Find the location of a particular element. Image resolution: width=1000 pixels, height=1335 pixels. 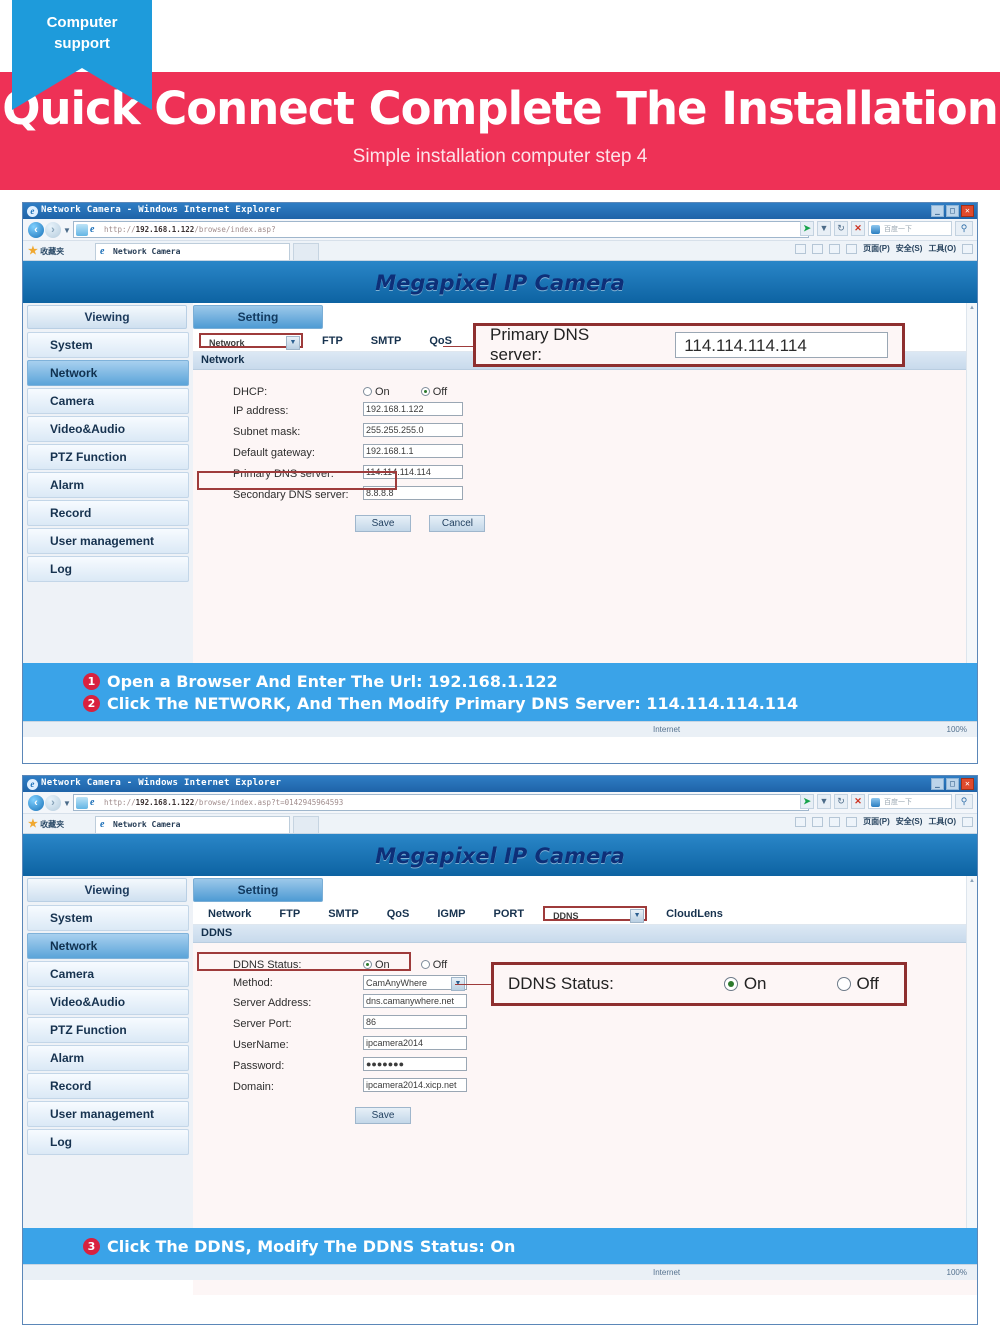

content-scrollbar-2: ▲ is located at coordinates (971, 1052).